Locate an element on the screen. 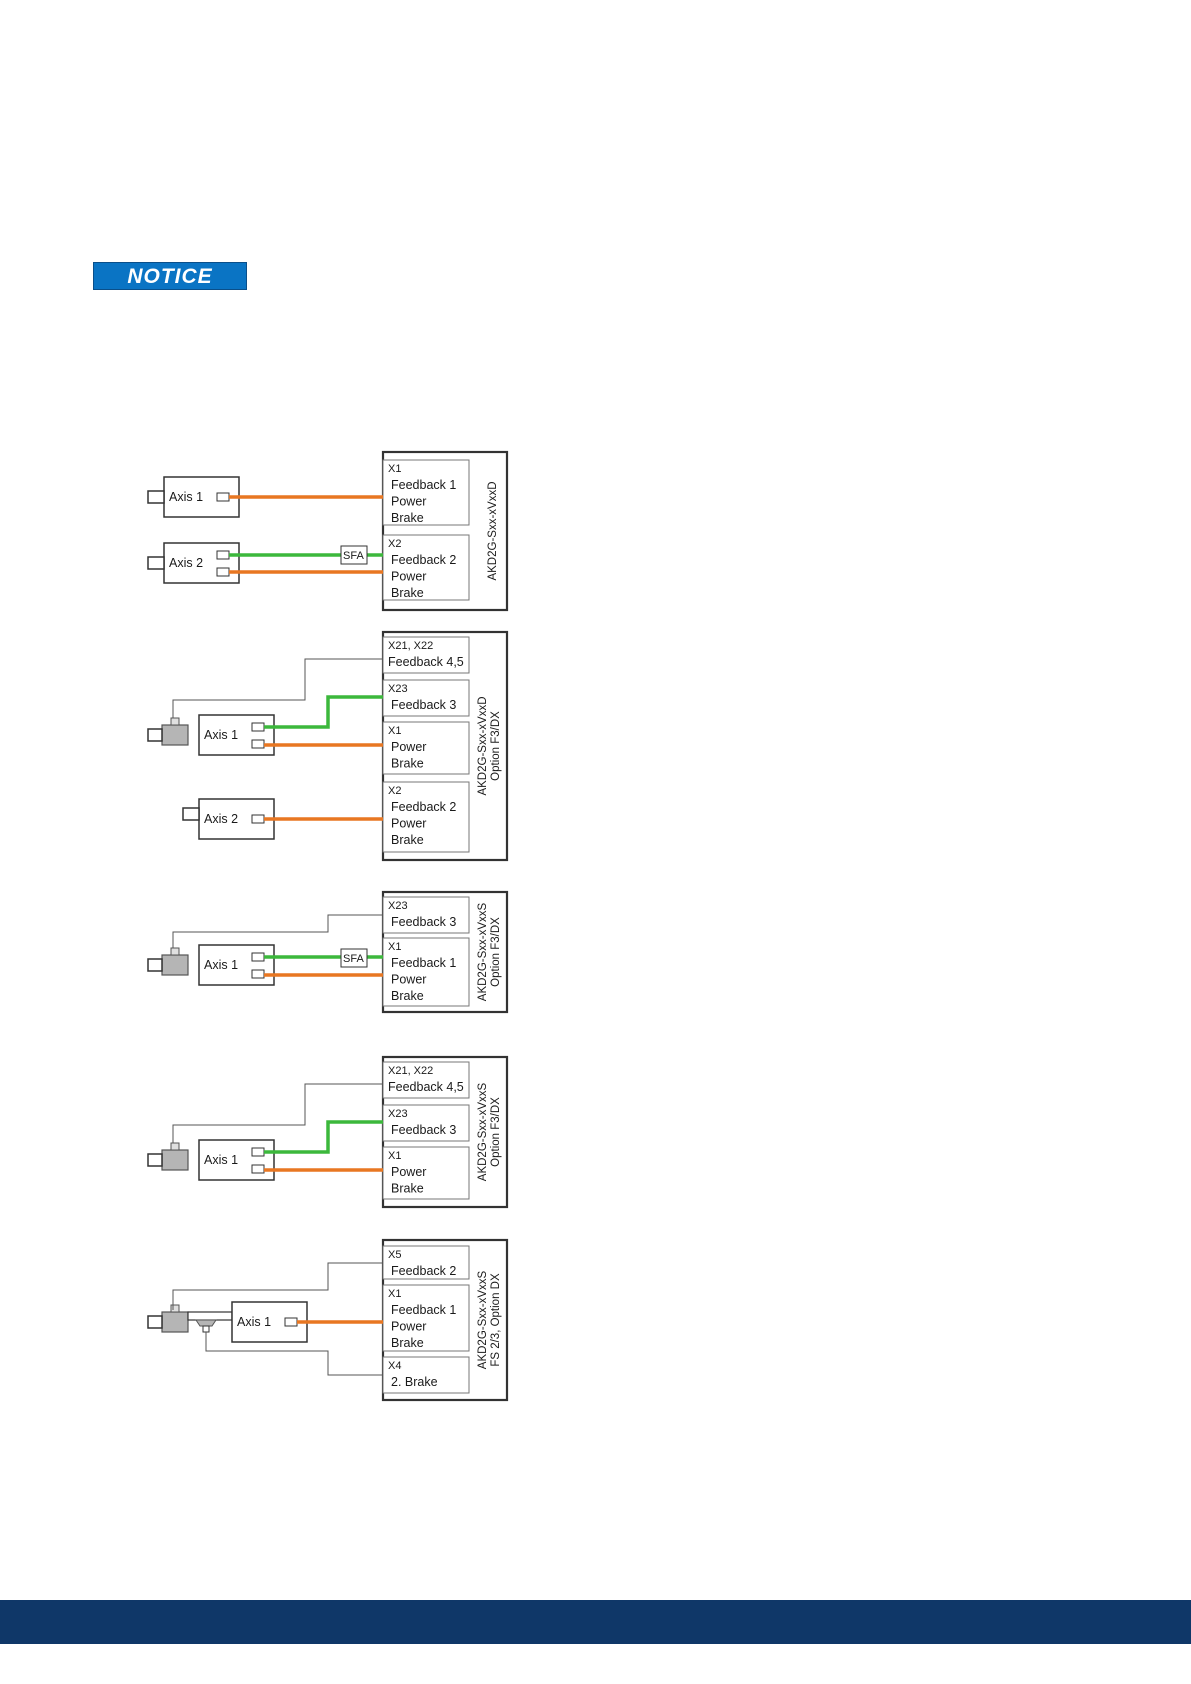 The height and width of the screenshot is (1684, 1191). drive-label-group: AKD2G-Sxx-xVxxD is located at coordinates (493, 530).